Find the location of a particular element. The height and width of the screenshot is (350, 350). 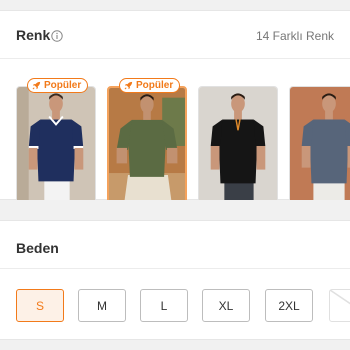

size-header: Beden is located at coordinates (175, 245).